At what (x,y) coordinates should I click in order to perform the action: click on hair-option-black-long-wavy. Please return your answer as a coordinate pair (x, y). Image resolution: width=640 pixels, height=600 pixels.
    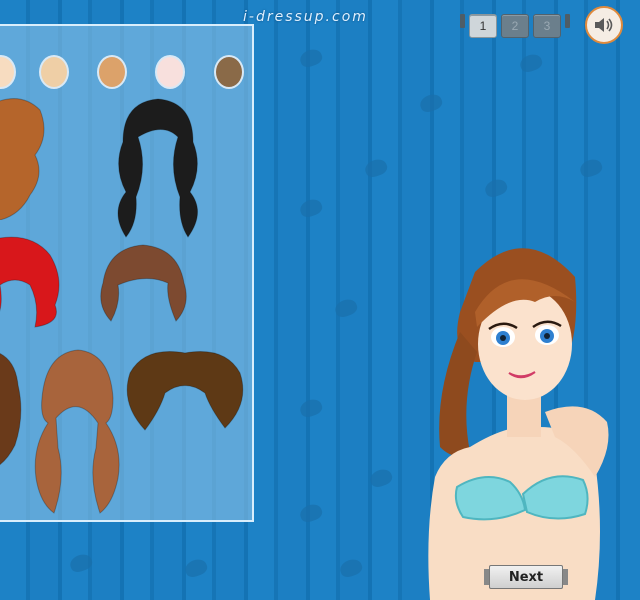
    Looking at the image, I should click on (158, 169).